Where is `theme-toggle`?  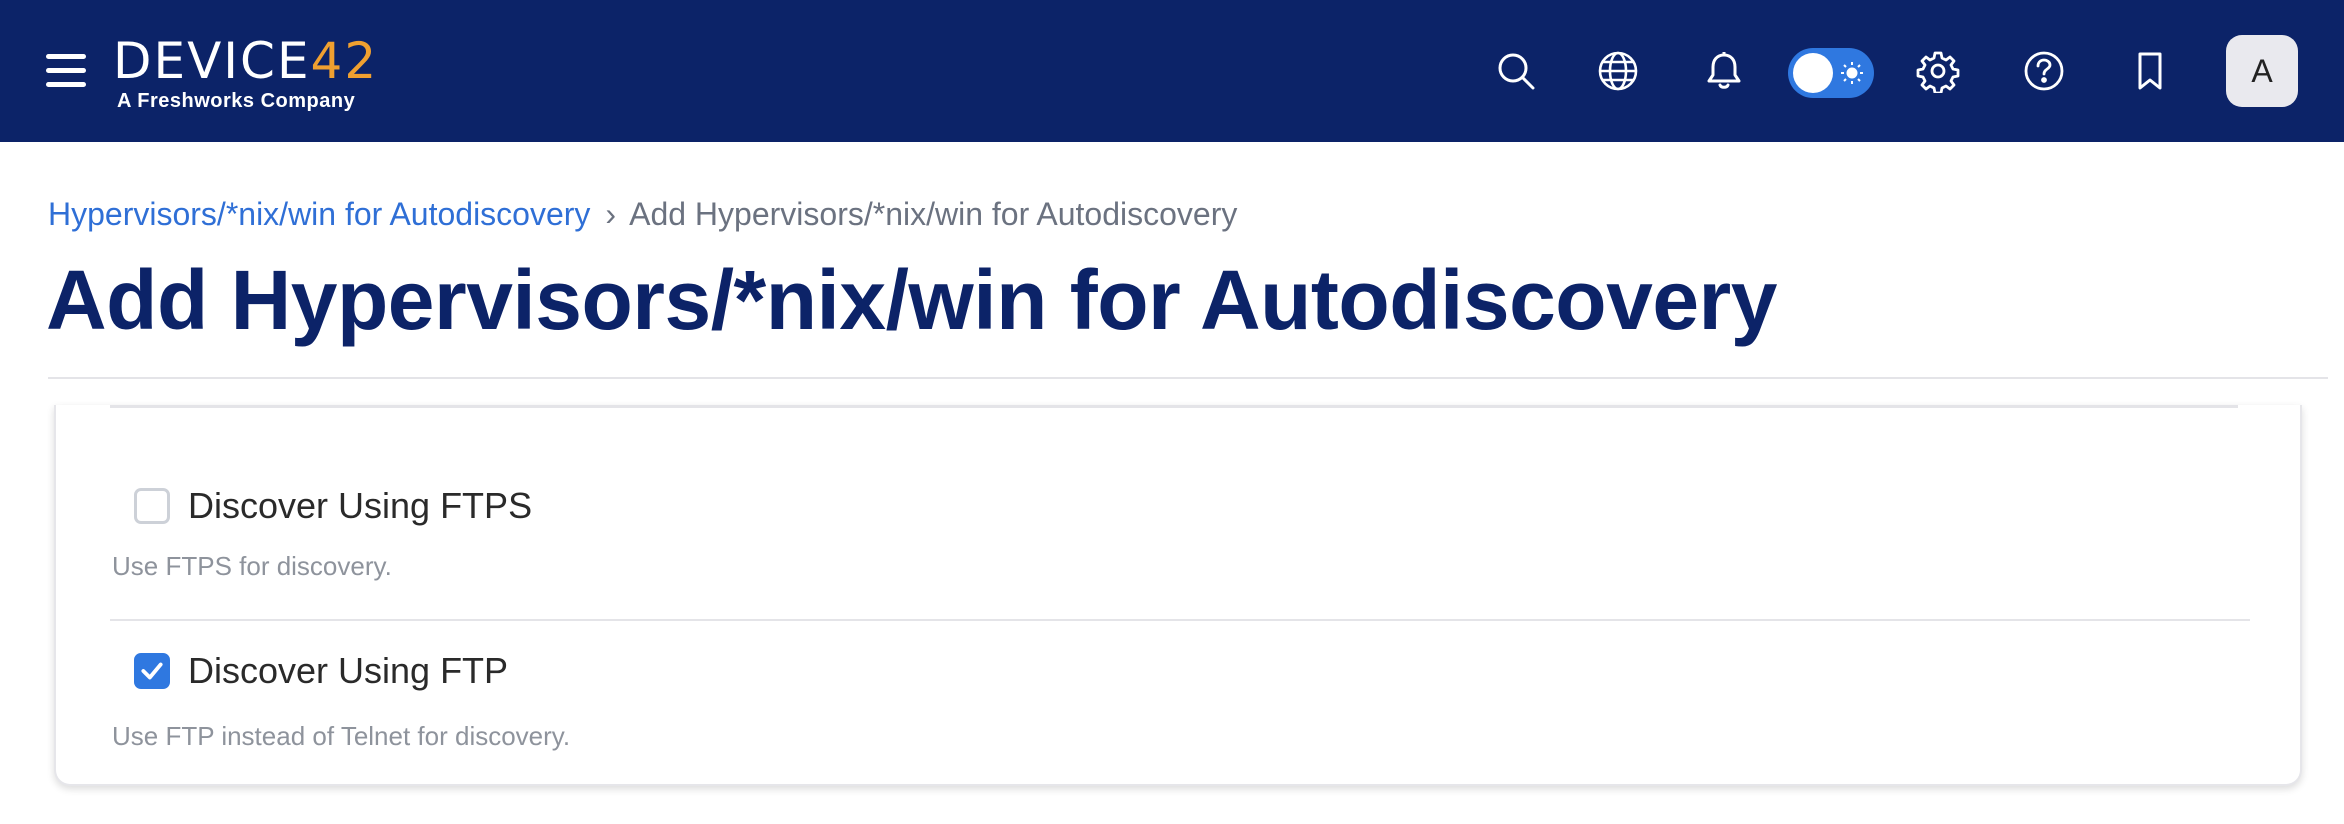
theme-toggle is located at coordinates (1831, 73).